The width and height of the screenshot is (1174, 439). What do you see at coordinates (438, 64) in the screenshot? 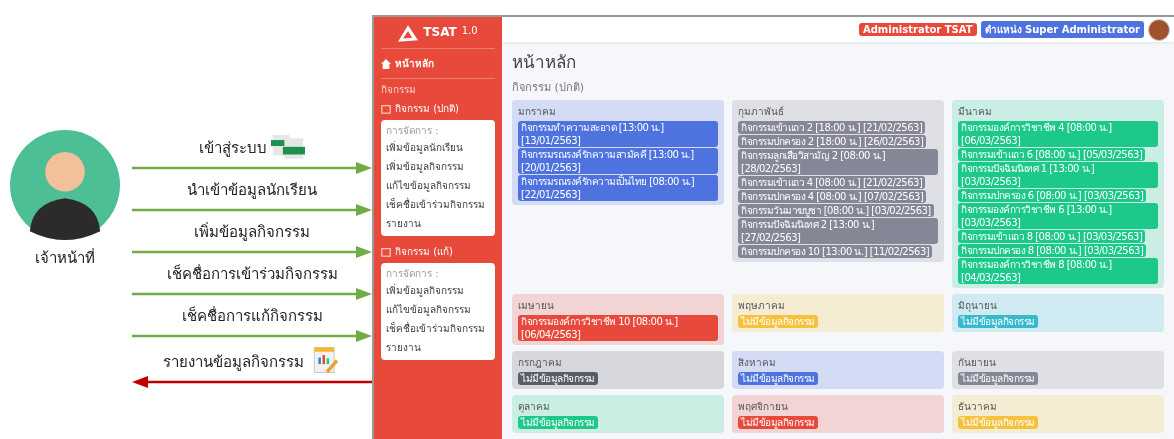
I see `home-nav-item: หน้าหลัก` at bounding box center [438, 64].